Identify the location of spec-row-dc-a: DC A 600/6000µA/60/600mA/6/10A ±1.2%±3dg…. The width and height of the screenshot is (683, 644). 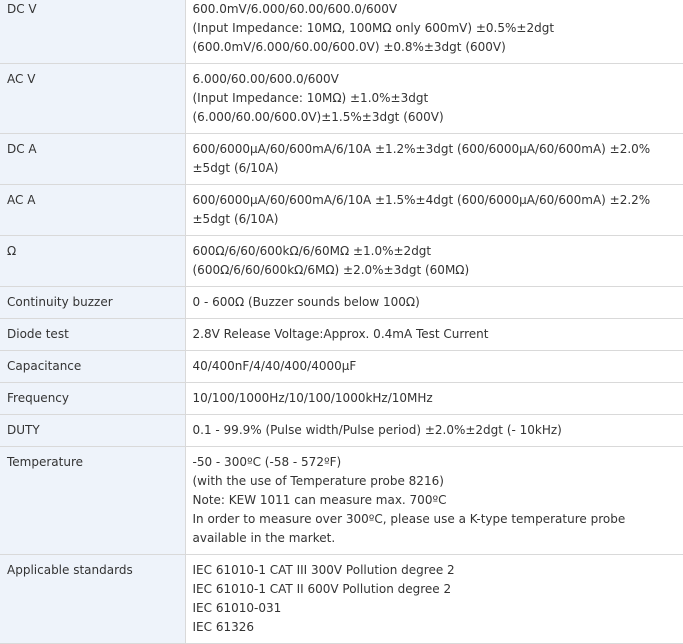
(341, 159).